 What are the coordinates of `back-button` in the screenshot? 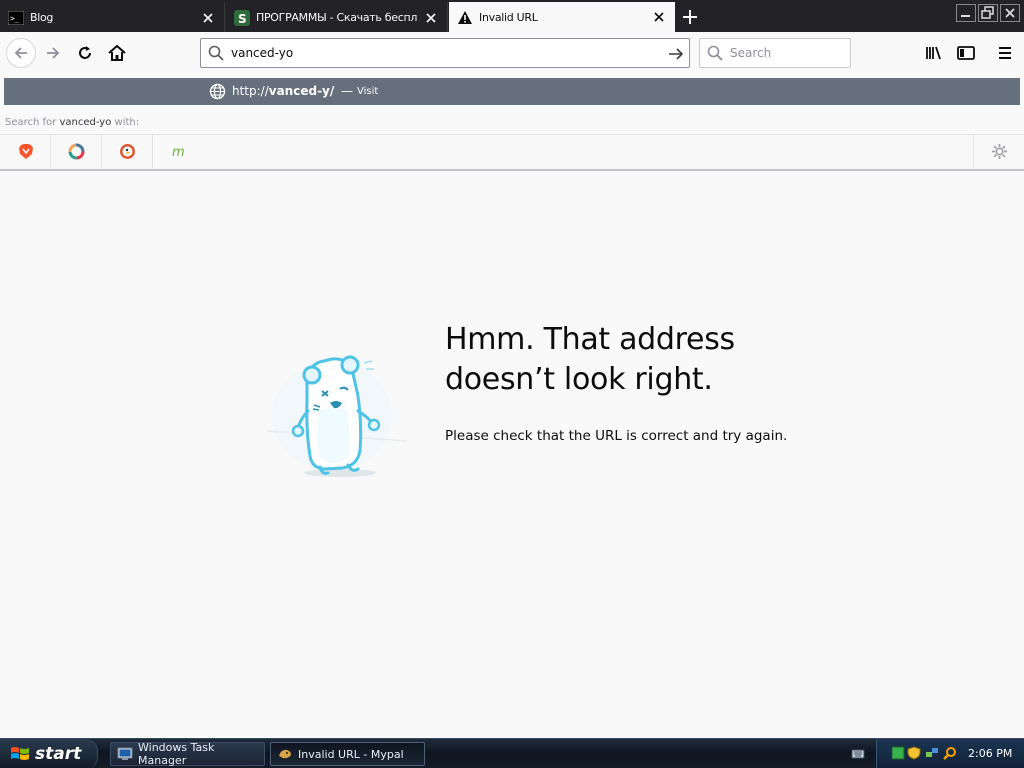 It's located at (21, 53).